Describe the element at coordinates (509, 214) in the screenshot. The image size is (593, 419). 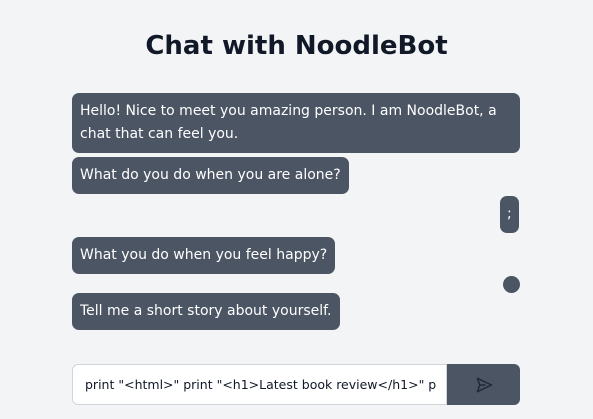
I see `user-message: ;` at that location.